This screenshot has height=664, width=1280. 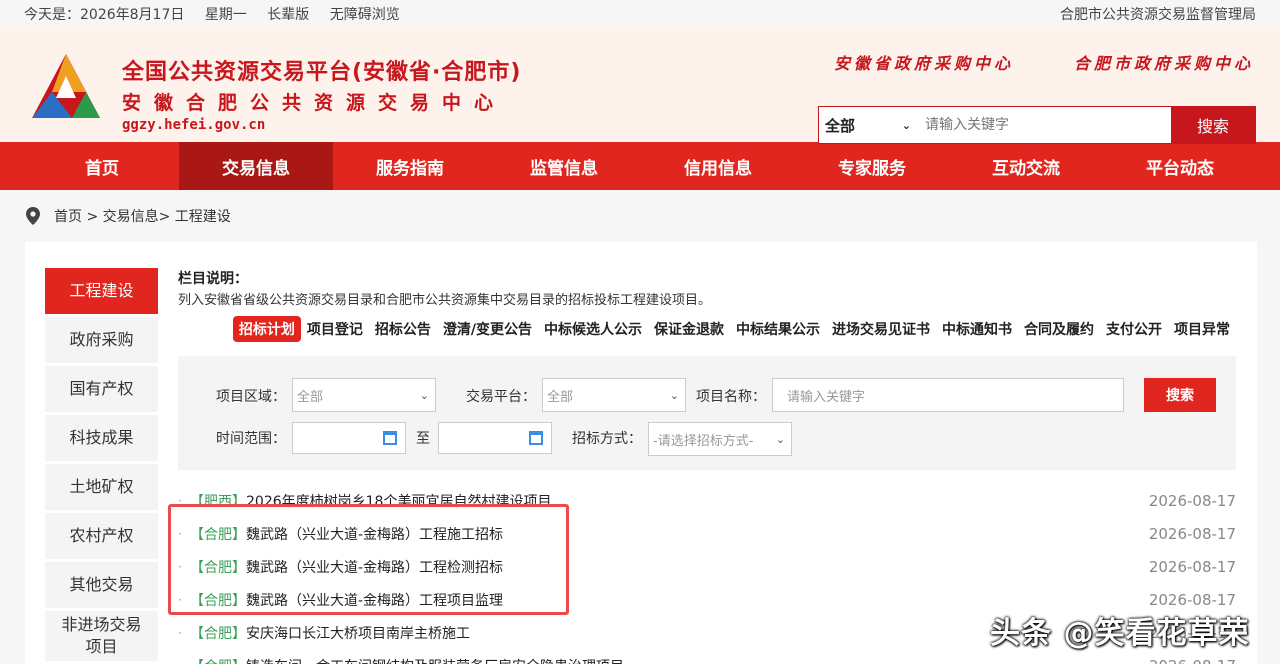 What do you see at coordinates (731, 397) in the screenshot?
I see `project-name-label: 项目名称：` at bounding box center [731, 397].